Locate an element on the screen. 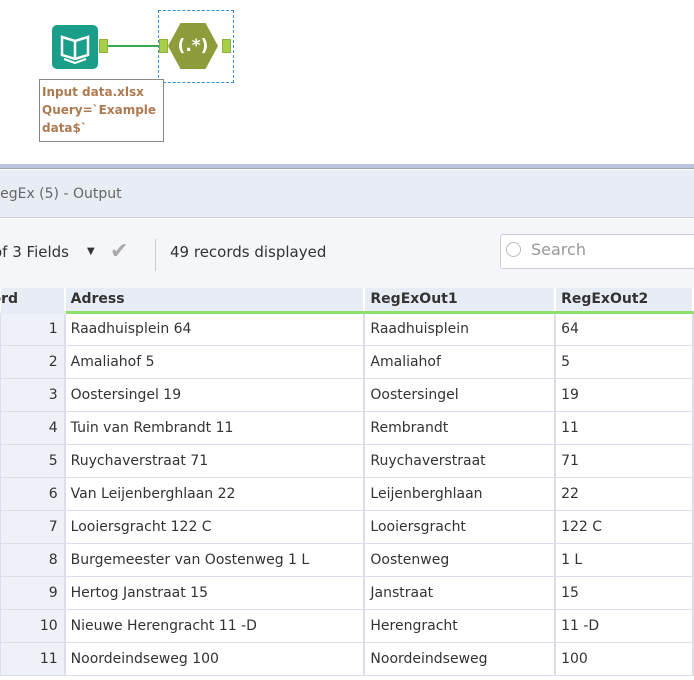 The image size is (694, 680). table-cell: Nieuwe Herengracht 11 -D is located at coordinates (215, 625).